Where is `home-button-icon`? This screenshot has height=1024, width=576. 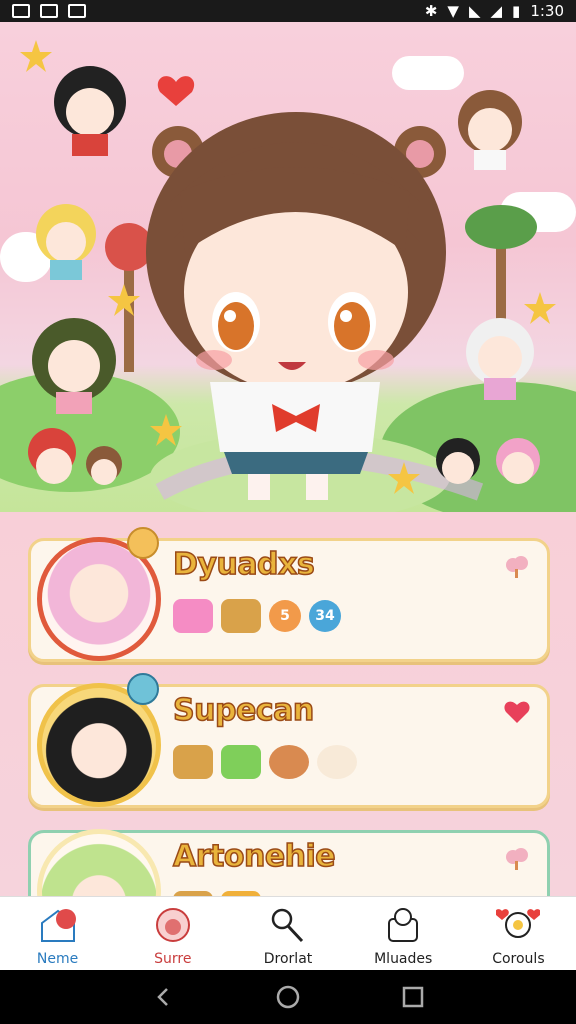 home-button-icon is located at coordinates (288, 997).